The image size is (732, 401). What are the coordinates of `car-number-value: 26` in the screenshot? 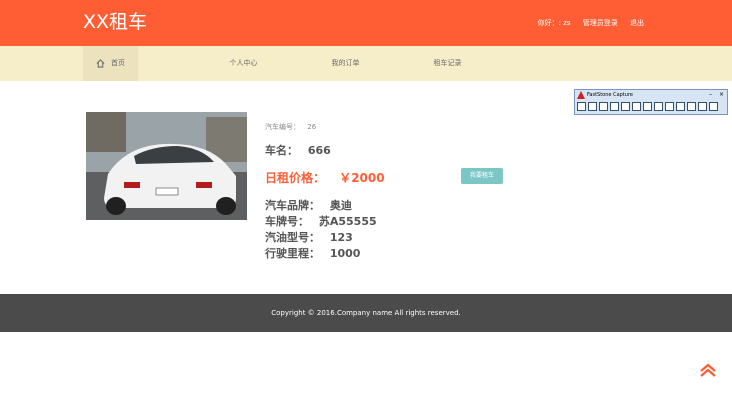 It's located at (311, 127).